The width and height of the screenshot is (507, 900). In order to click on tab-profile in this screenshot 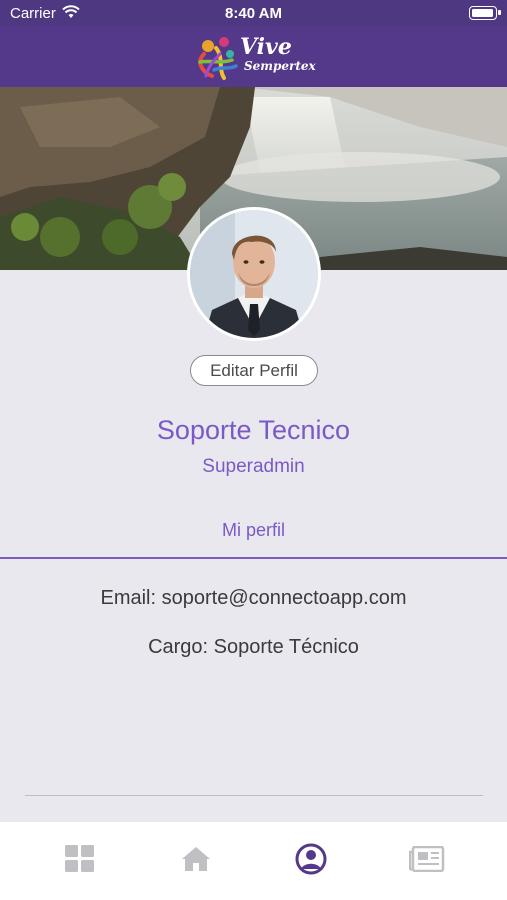, I will do `click(311, 859)`.